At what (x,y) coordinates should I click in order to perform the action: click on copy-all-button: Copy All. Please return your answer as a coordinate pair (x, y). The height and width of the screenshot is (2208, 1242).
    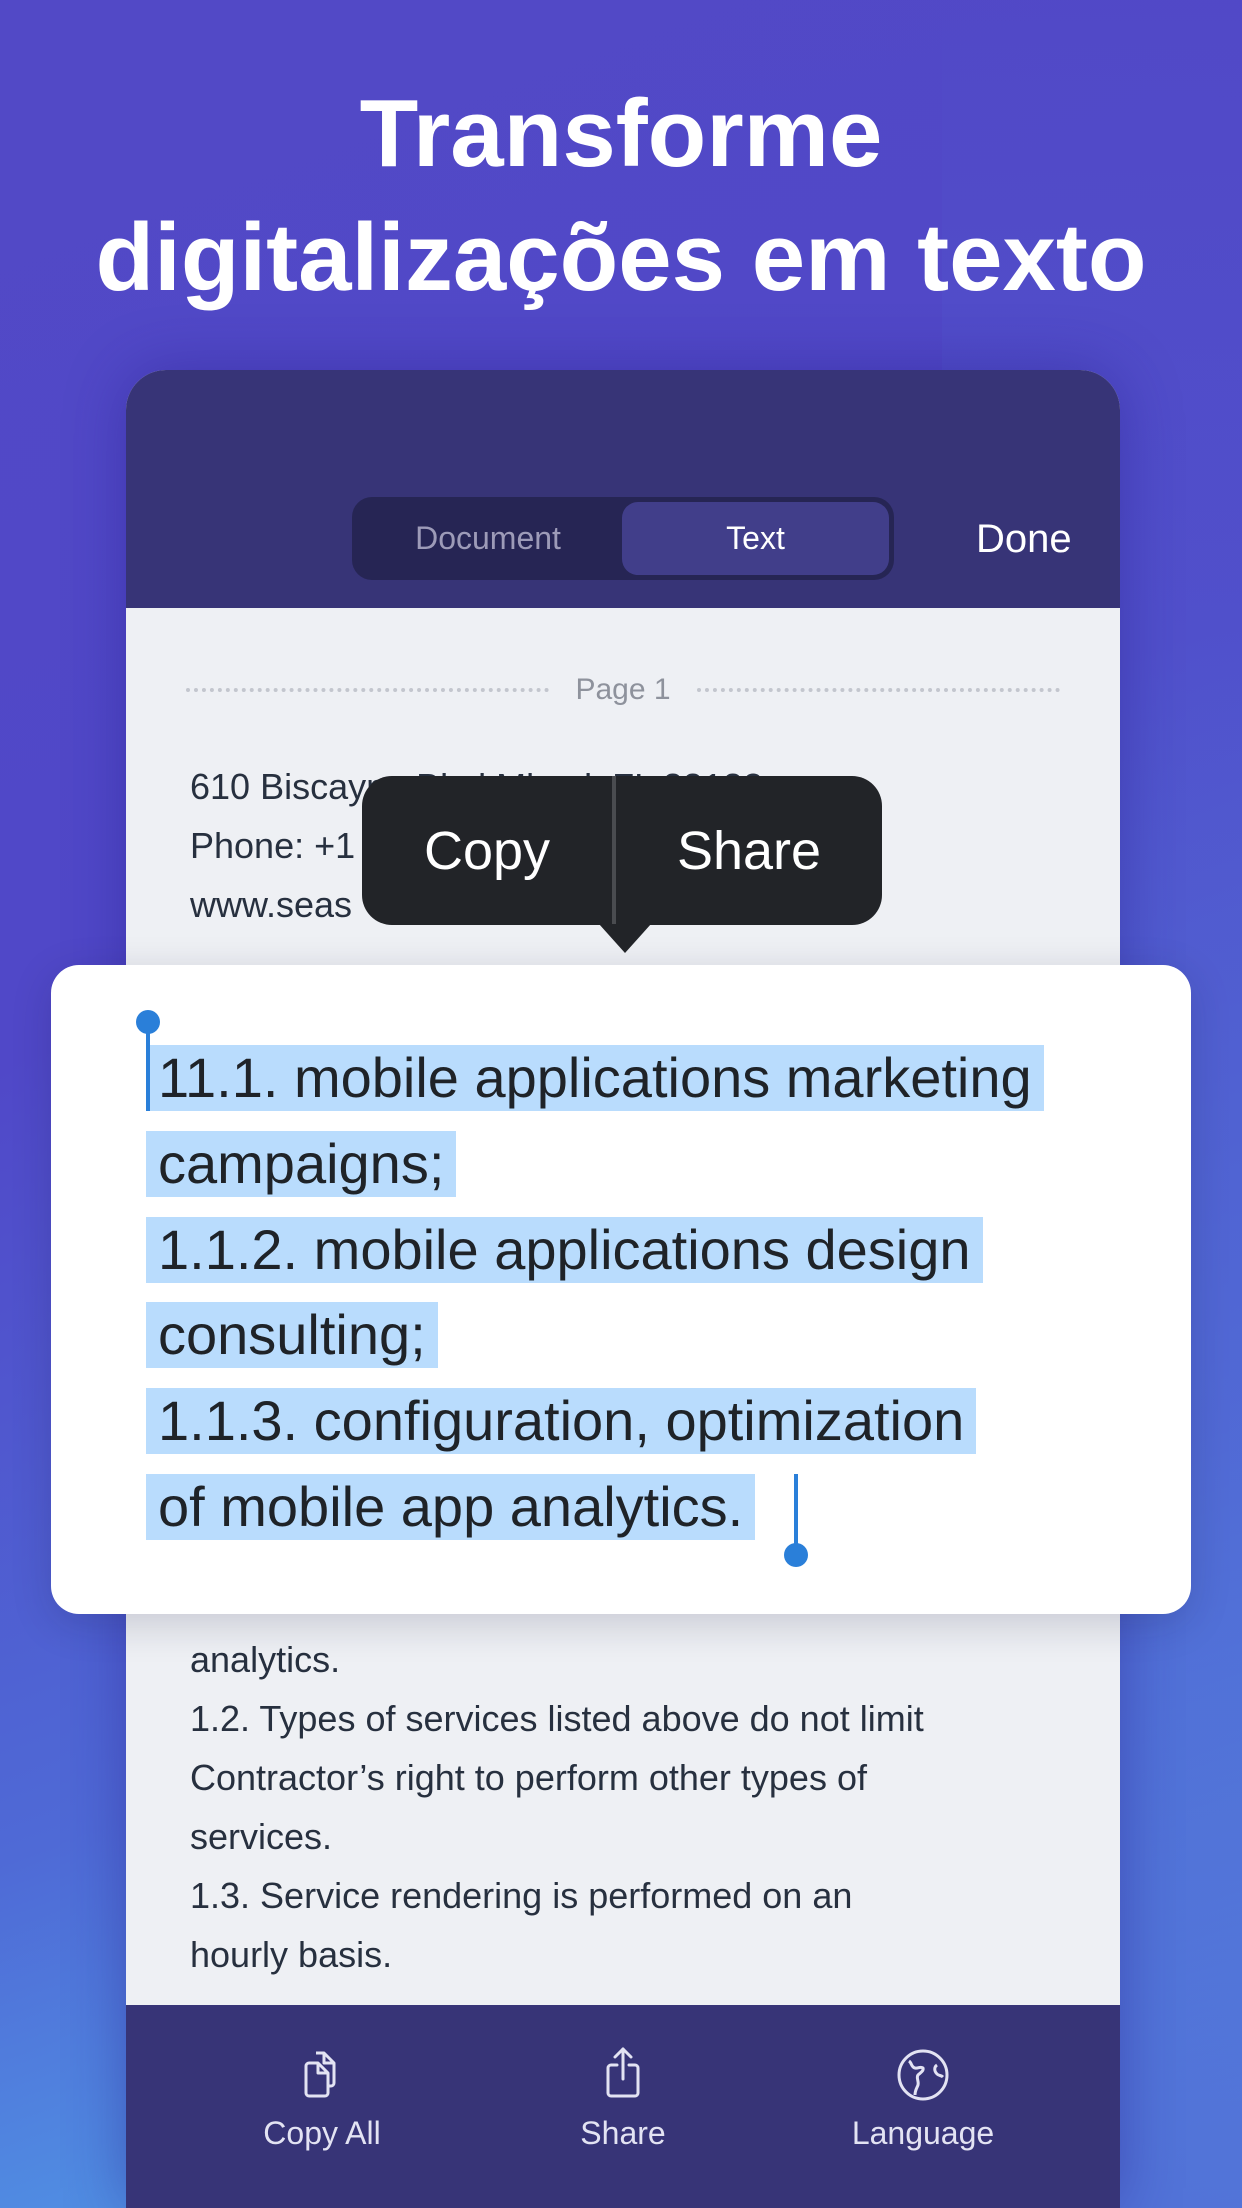
    Looking at the image, I should click on (322, 2106).